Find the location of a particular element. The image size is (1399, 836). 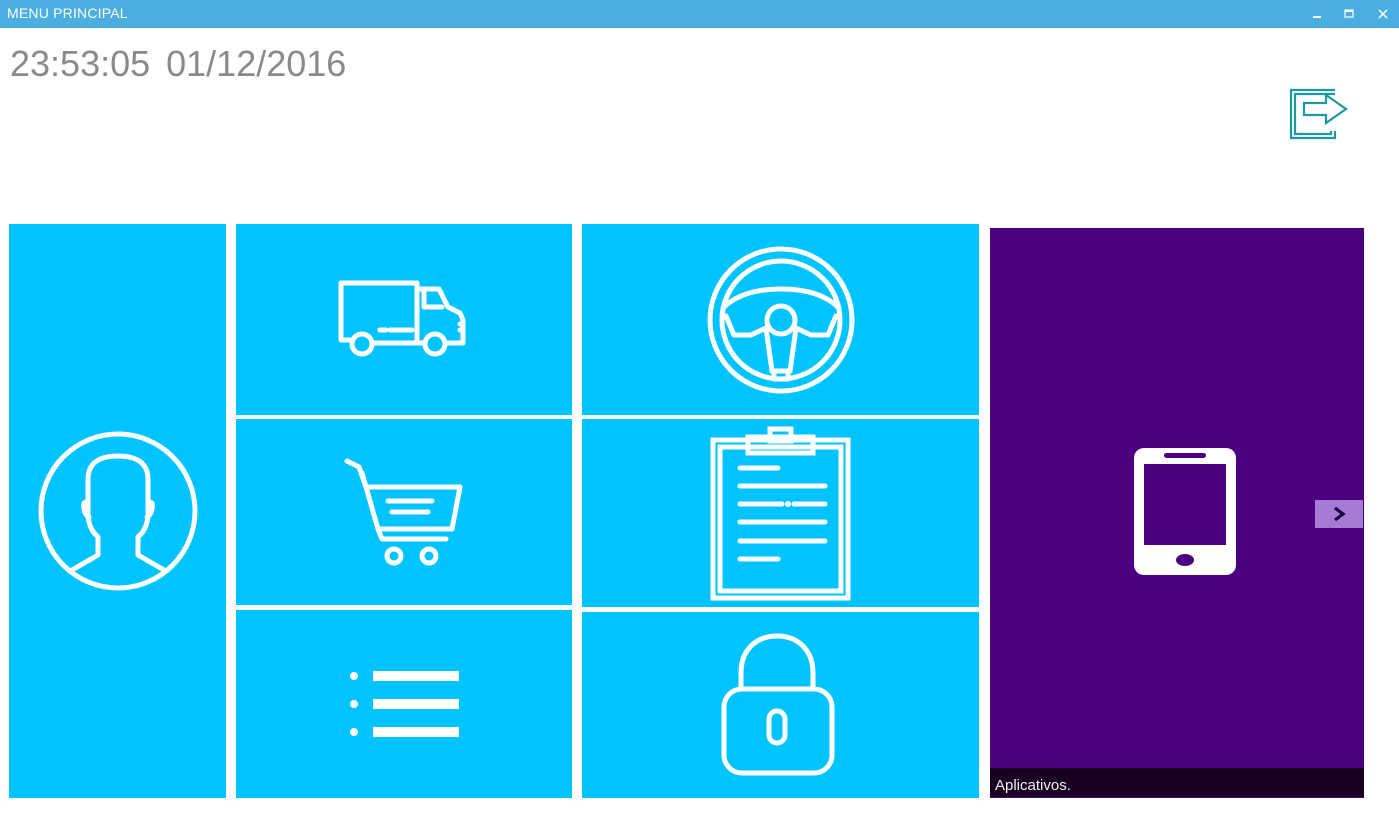

chevron-right-icon is located at coordinates (1340, 514).